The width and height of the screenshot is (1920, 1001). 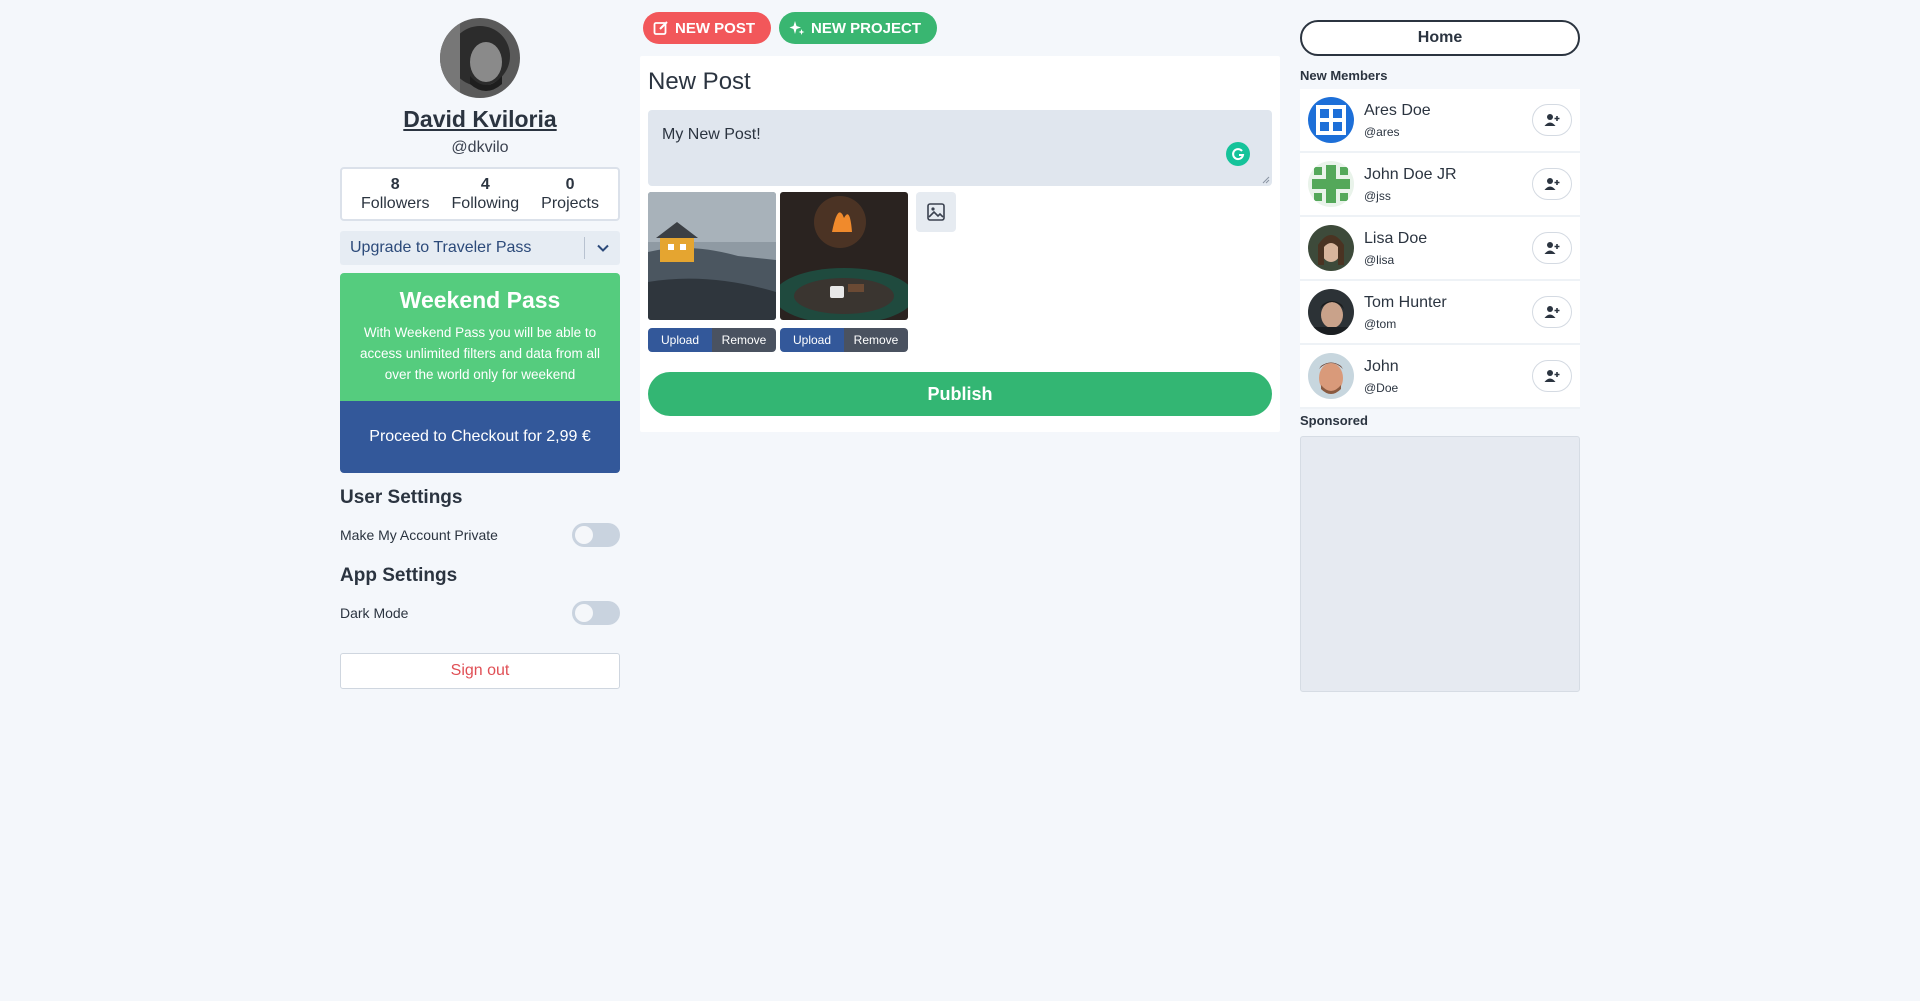 I want to click on member-name: Tom Hunter, so click(x=1405, y=302).